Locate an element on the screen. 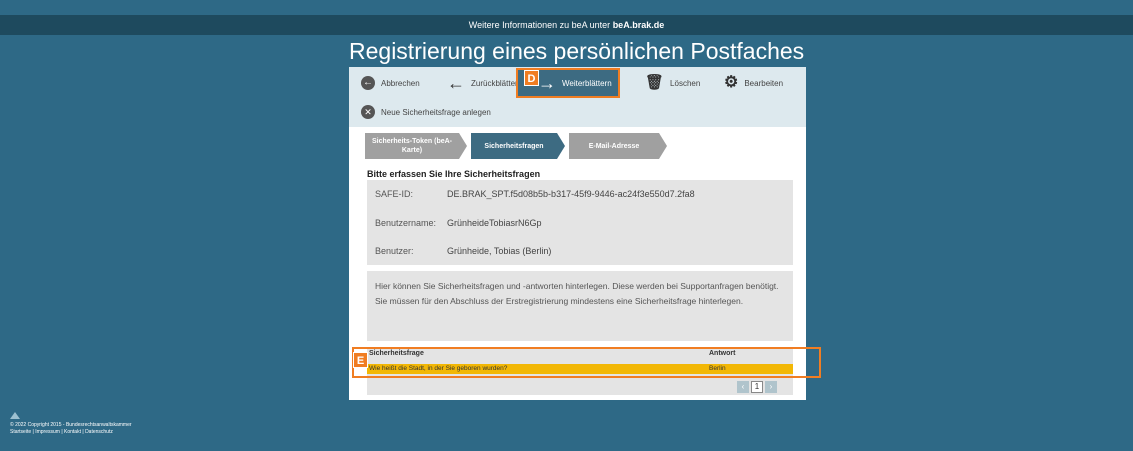 This screenshot has width=1133, height=451. username-label: Benutzername: is located at coordinates (406, 223).